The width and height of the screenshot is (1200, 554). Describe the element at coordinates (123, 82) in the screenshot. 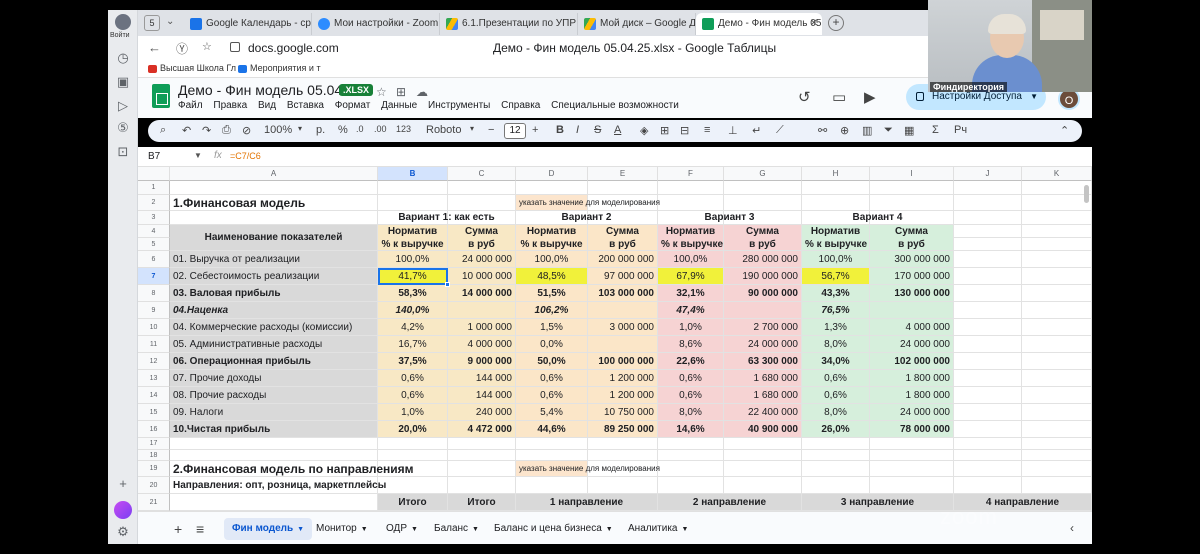

I see `collections-icon: ▣` at that location.